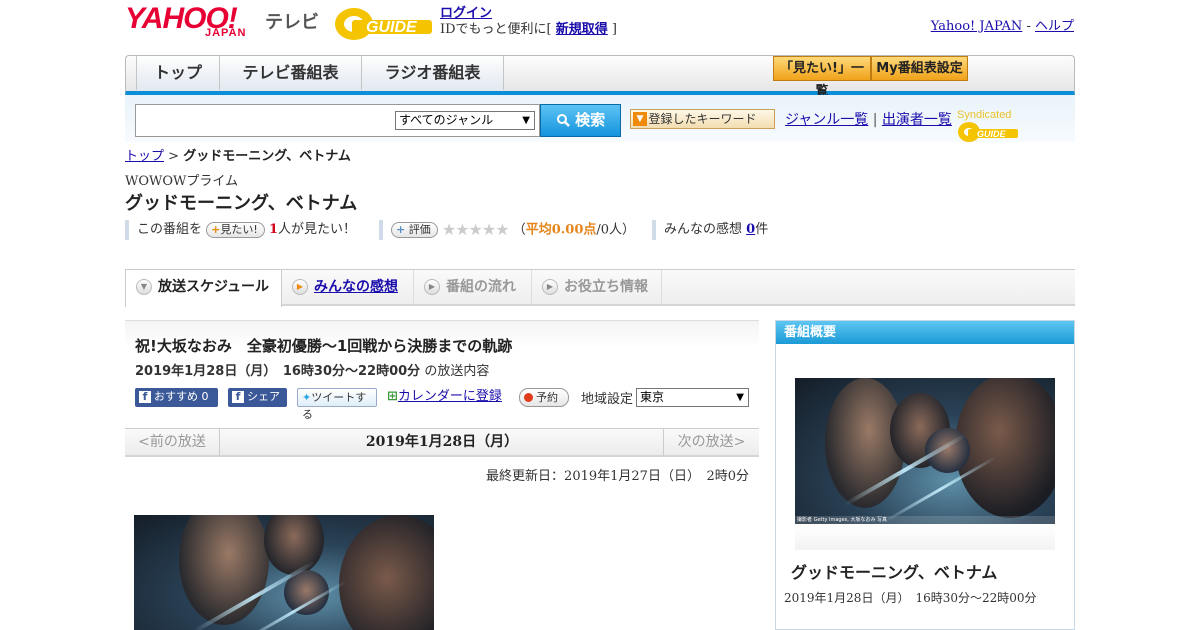  I want to click on triangle-down-icon: ▼, so click(640, 119).